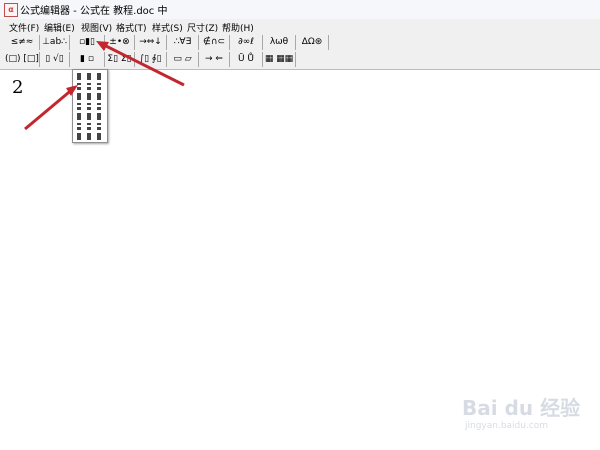 The height and width of the screenshot is (450, 600). Describe the element at coordinates (312, 42) in the screenshot. I see `greek-uppercase-button: ΔΩ⊛` at that location.